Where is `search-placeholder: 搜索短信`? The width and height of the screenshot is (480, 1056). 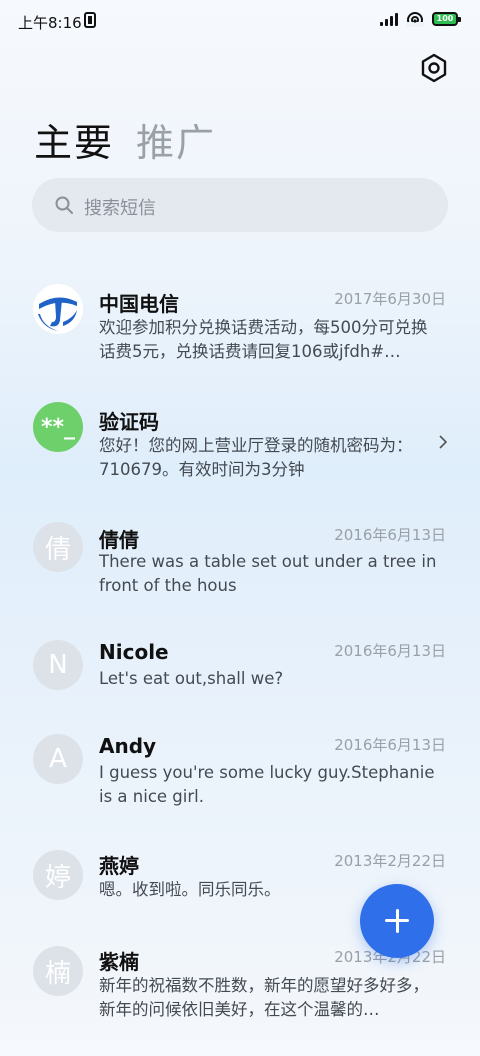
search-placeholder: 搜索短信 is located at coordinates (120, 208).